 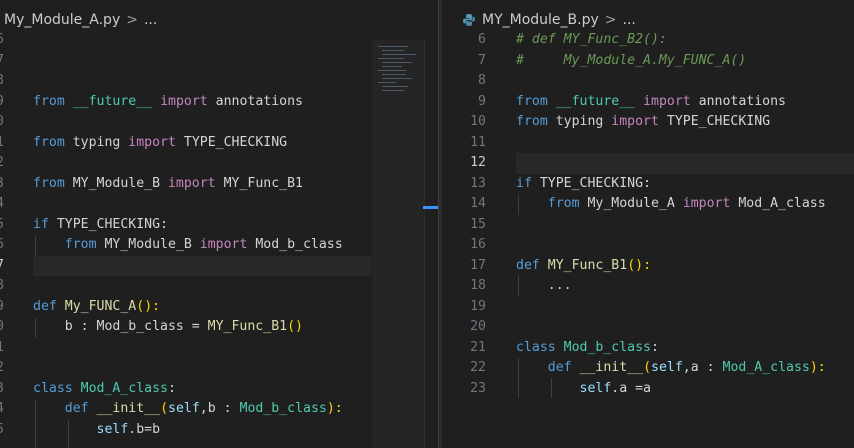 What do you see at coordinates (398, 244) in the screenshot?
I see `minimap` at bounding box center [398, 244].